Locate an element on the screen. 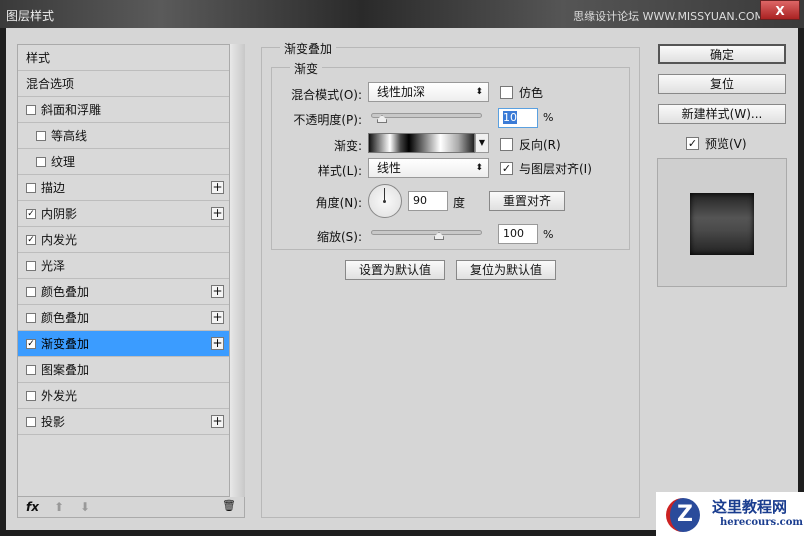 This screenshot has width=804, height=536. blend-mode-label: 混合模式(O): is located at coordinates (326, 95).